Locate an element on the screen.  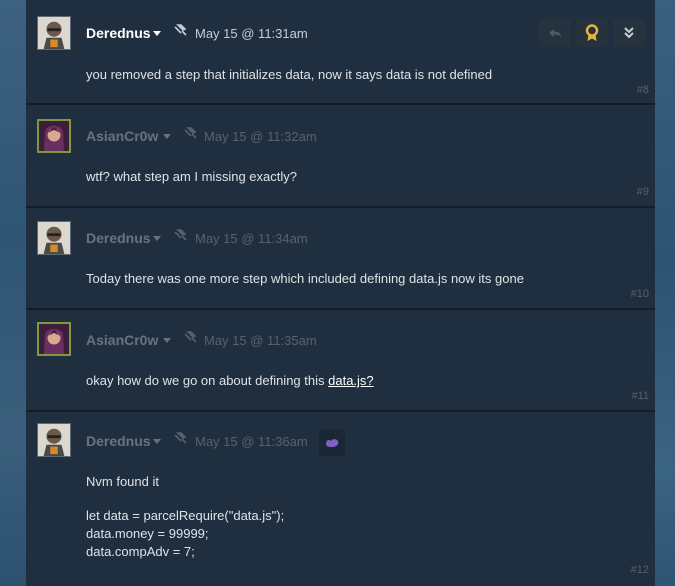
comment-date: May 15 @ 11:36am is located at coordinates (251, 441).